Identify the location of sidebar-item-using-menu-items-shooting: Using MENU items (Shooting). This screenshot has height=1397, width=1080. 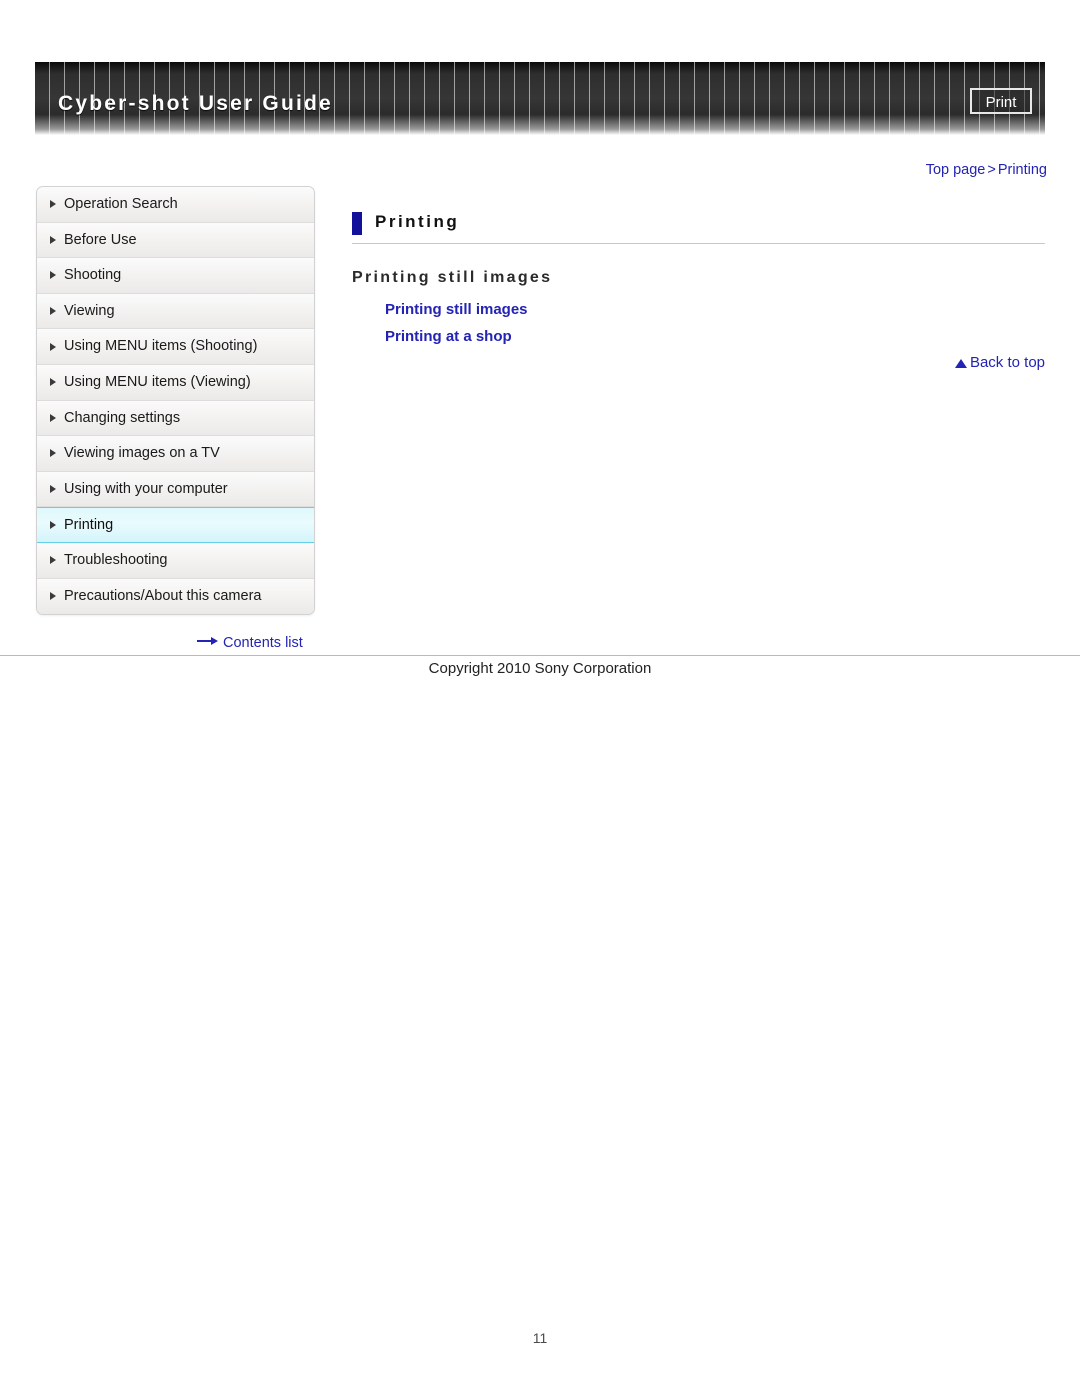
(175, 347).